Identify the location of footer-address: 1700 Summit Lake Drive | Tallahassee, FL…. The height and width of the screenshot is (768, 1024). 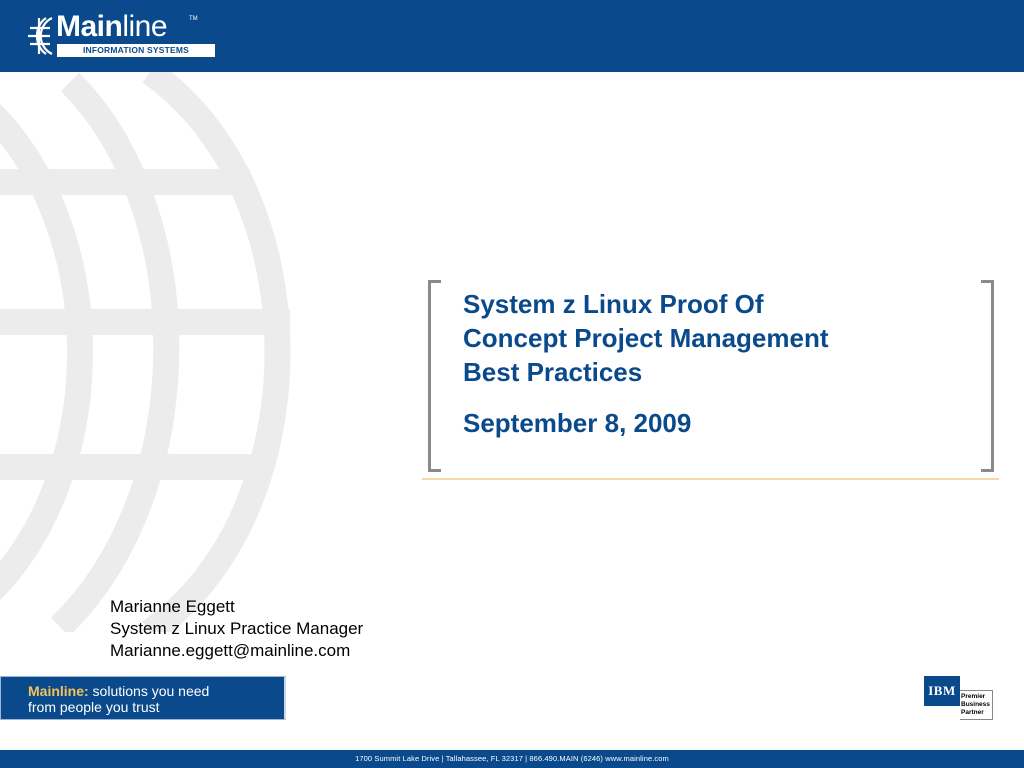
(512, 758).